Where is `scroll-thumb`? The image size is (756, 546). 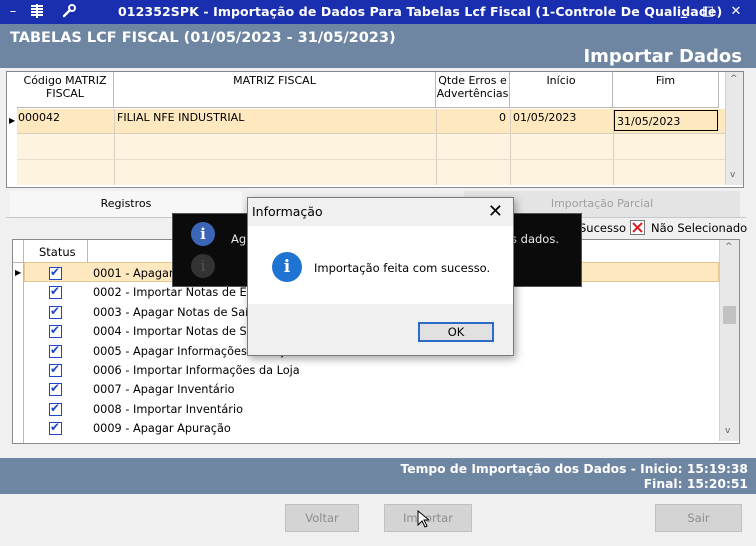
scroll-thumb is located at coordinates (729, 315).